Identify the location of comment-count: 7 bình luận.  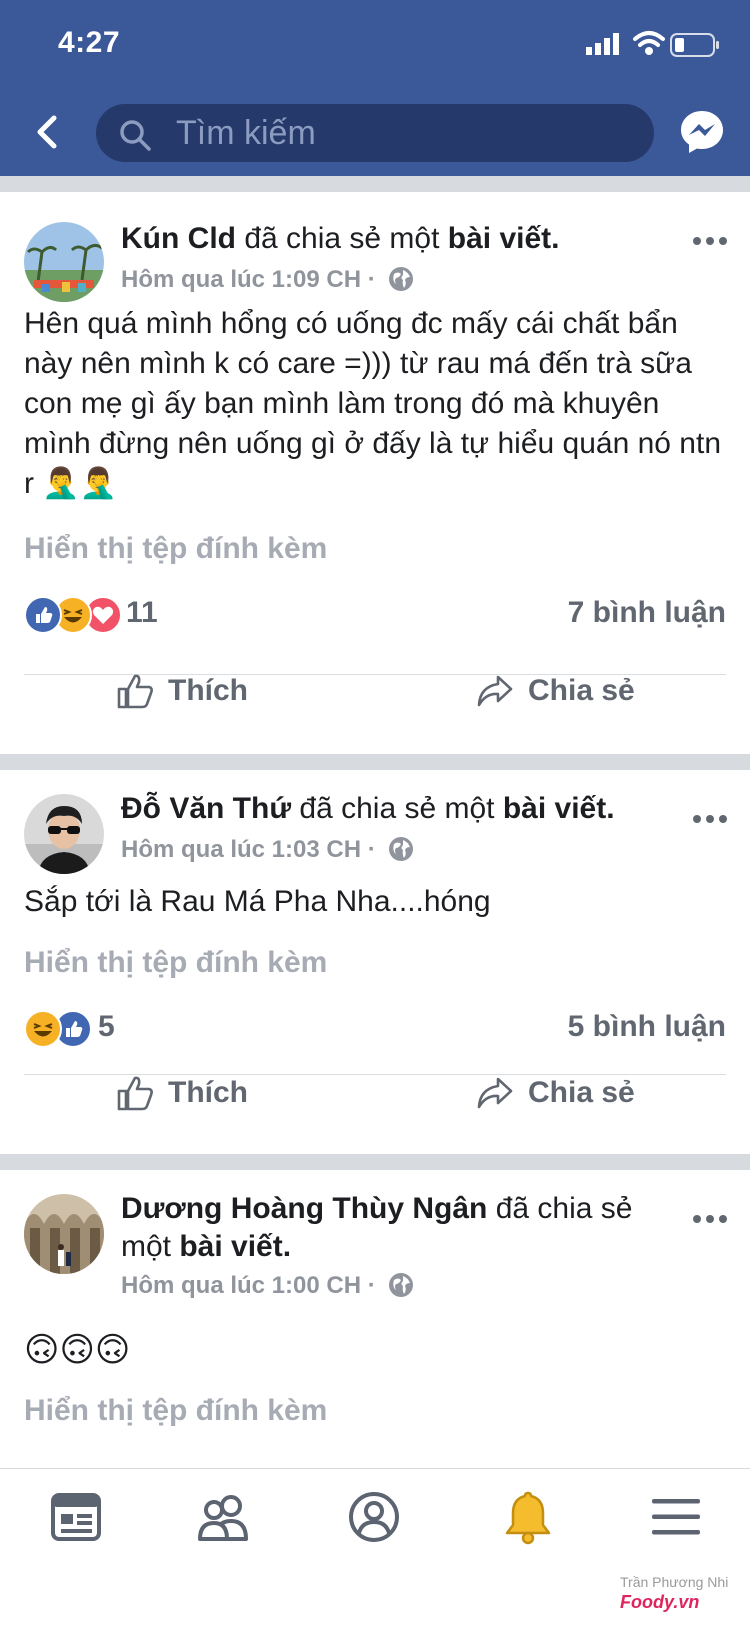
(647, 613).